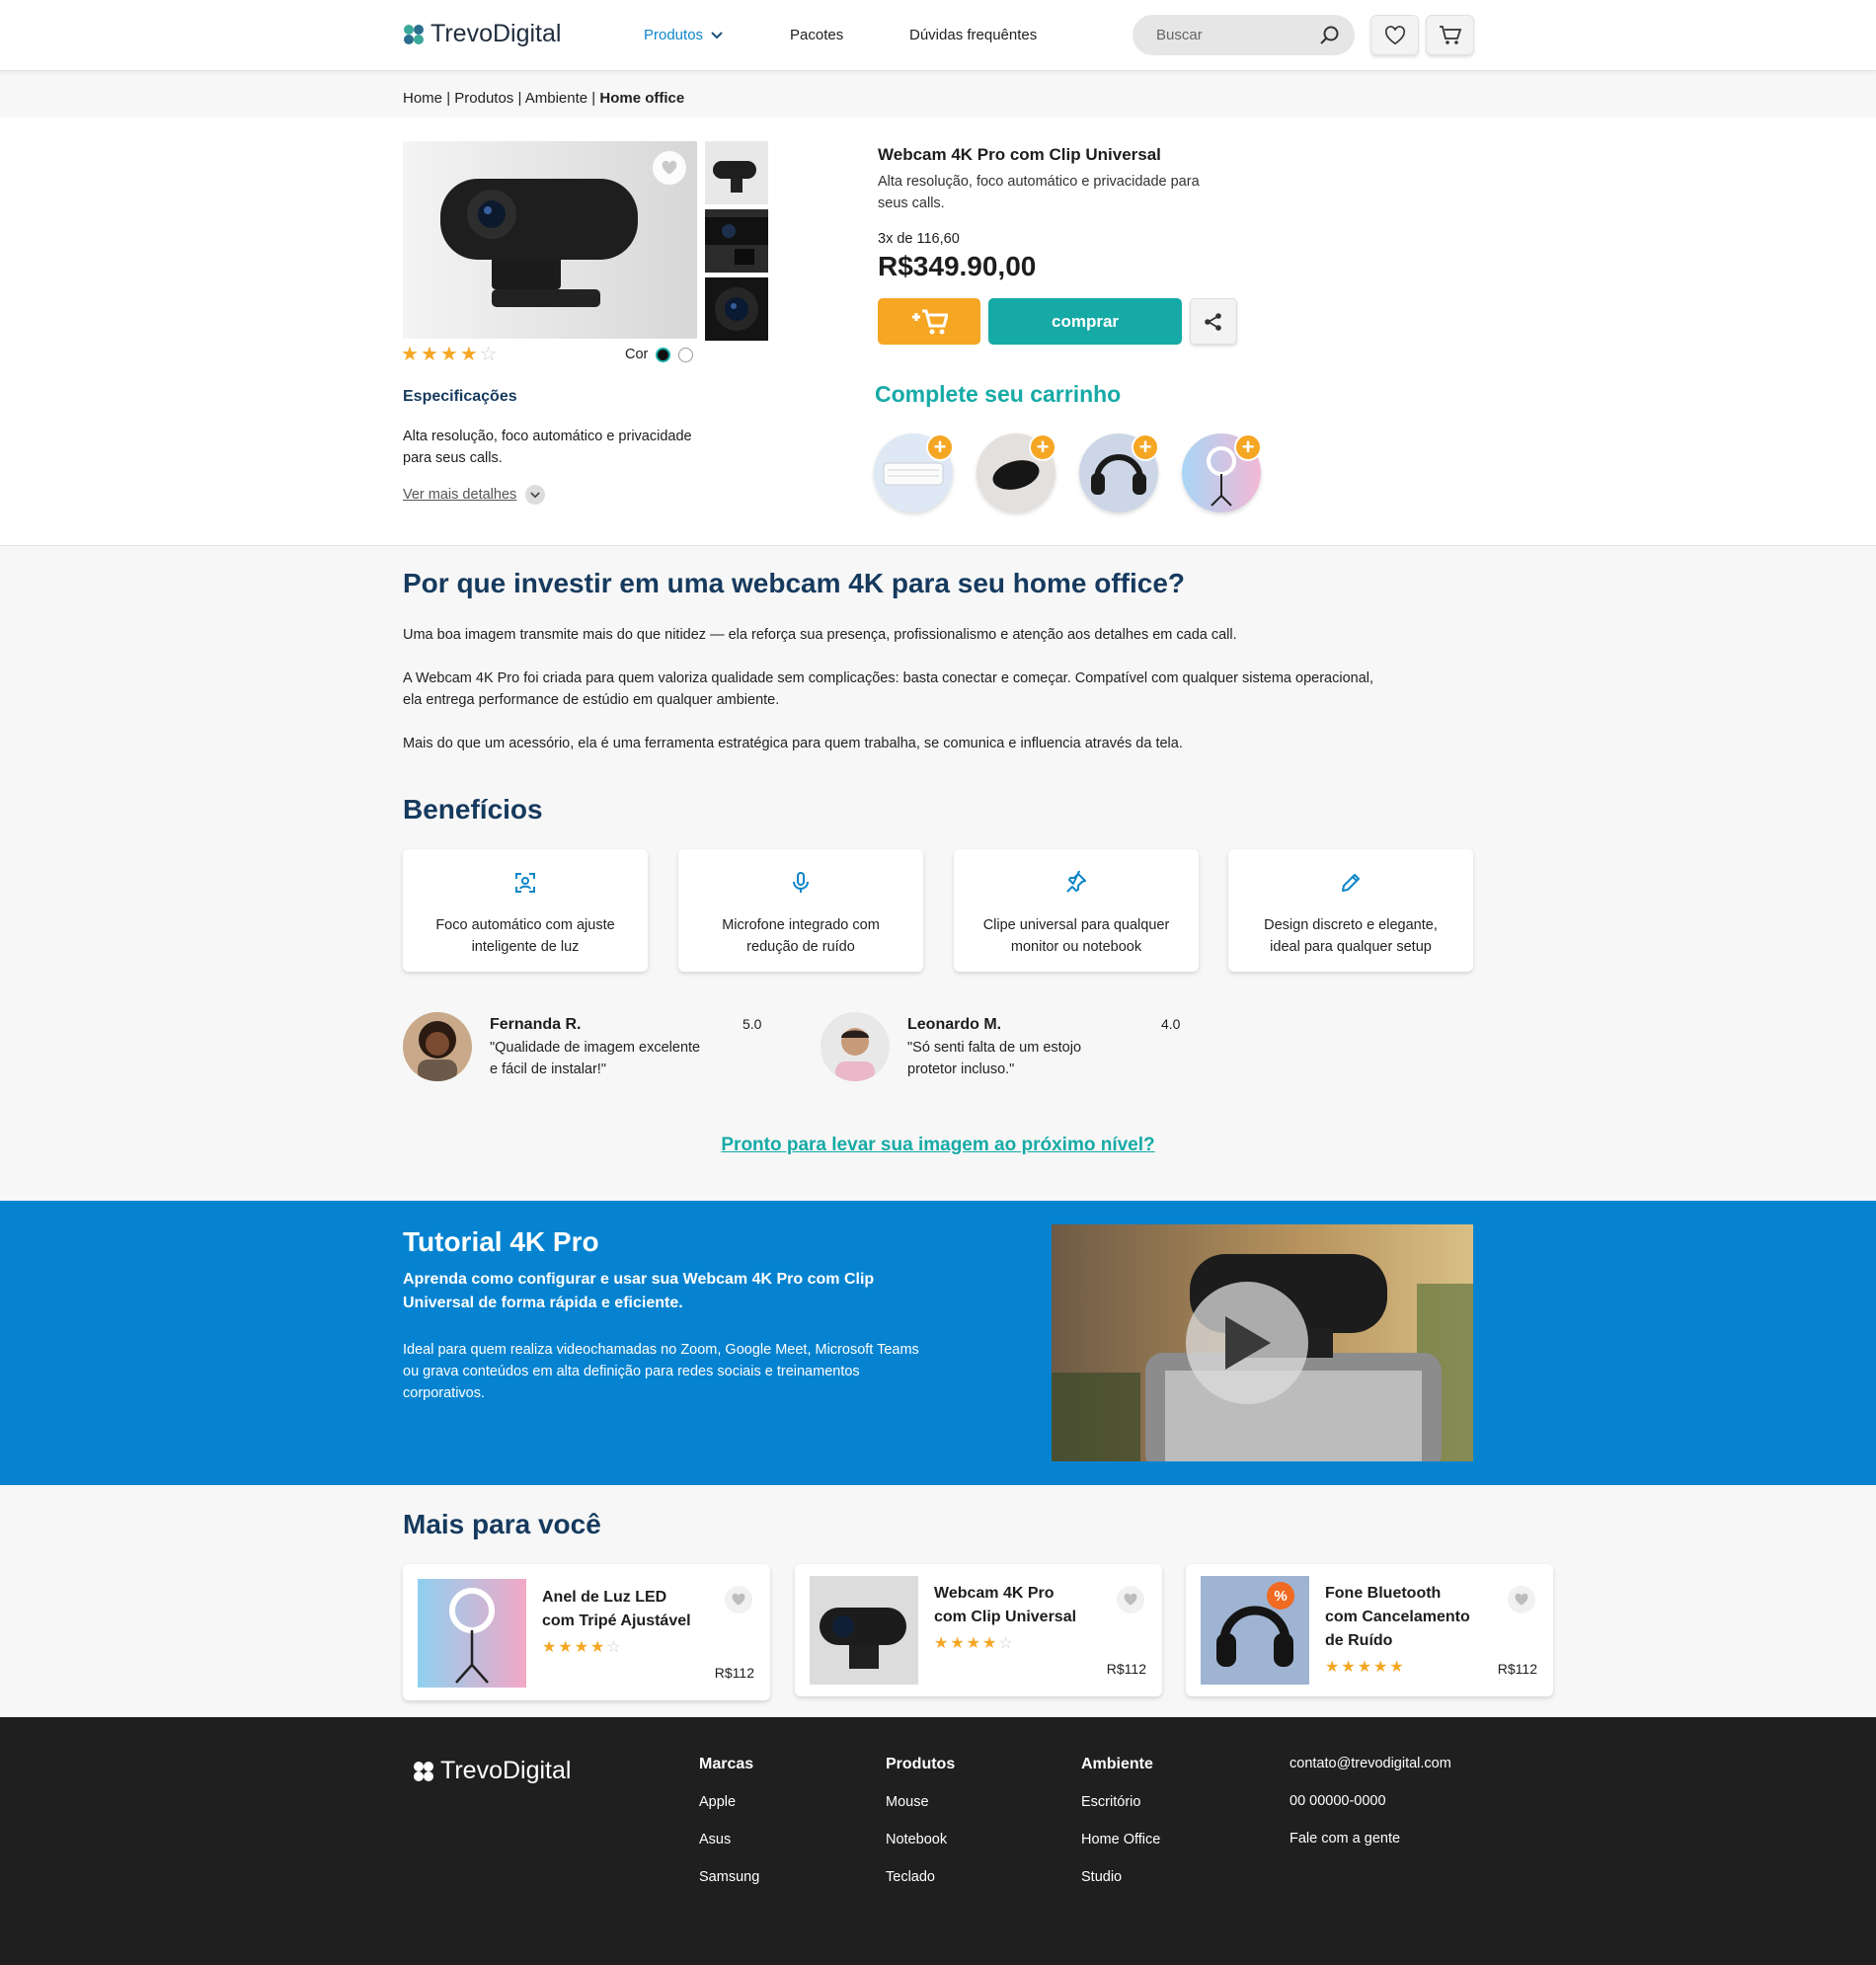 This screenshot has height=1965, width=1876. What do you see at coordinates (1110, 1802) in the screenshot?
I see `footer-link: Escritório` at bounding box center [1110, 1802].